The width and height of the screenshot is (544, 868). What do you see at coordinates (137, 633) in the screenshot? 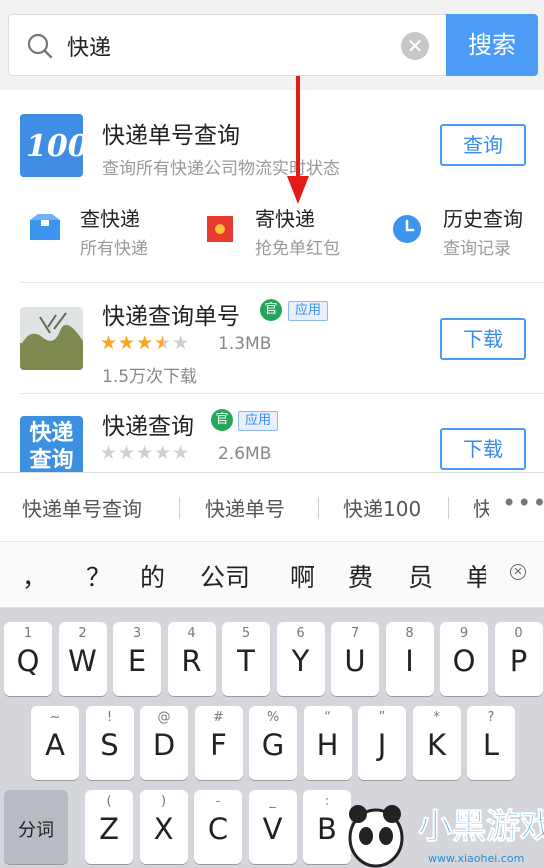
I see `key-secondary-label: 3` at bounding box center [137, 633].